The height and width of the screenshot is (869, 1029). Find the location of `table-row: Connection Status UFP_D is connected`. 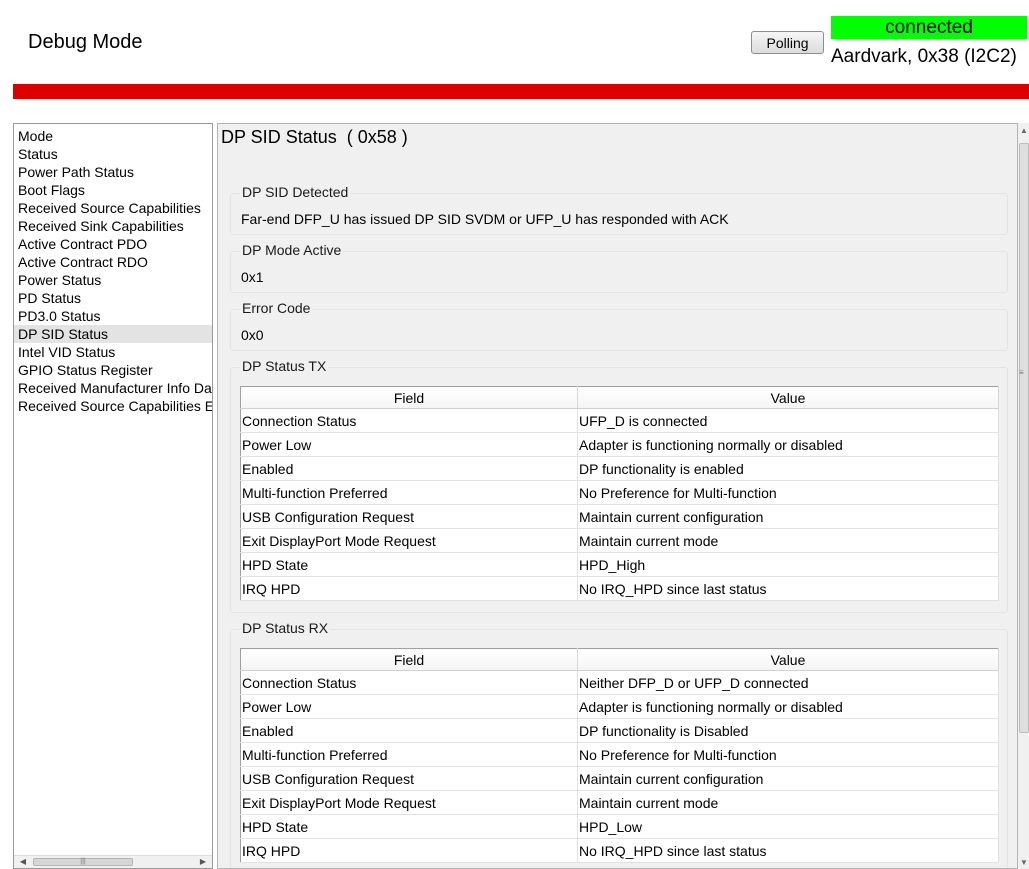

table-row: Connection Status UFP_D is connected is located at coordinates (619, 420).